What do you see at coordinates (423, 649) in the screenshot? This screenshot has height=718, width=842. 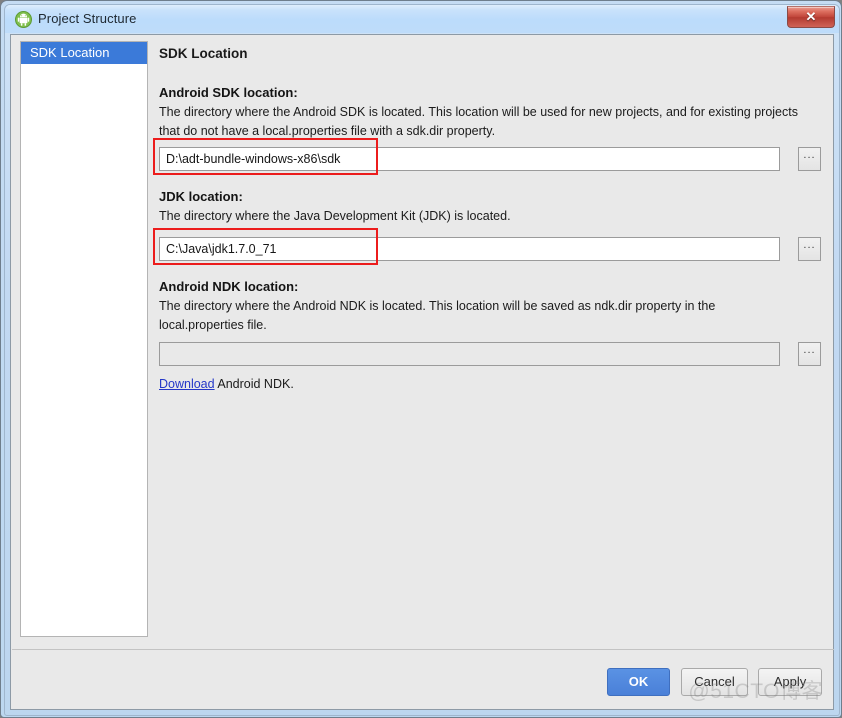 I see `footer-separator` at bounding box center [423, 649].